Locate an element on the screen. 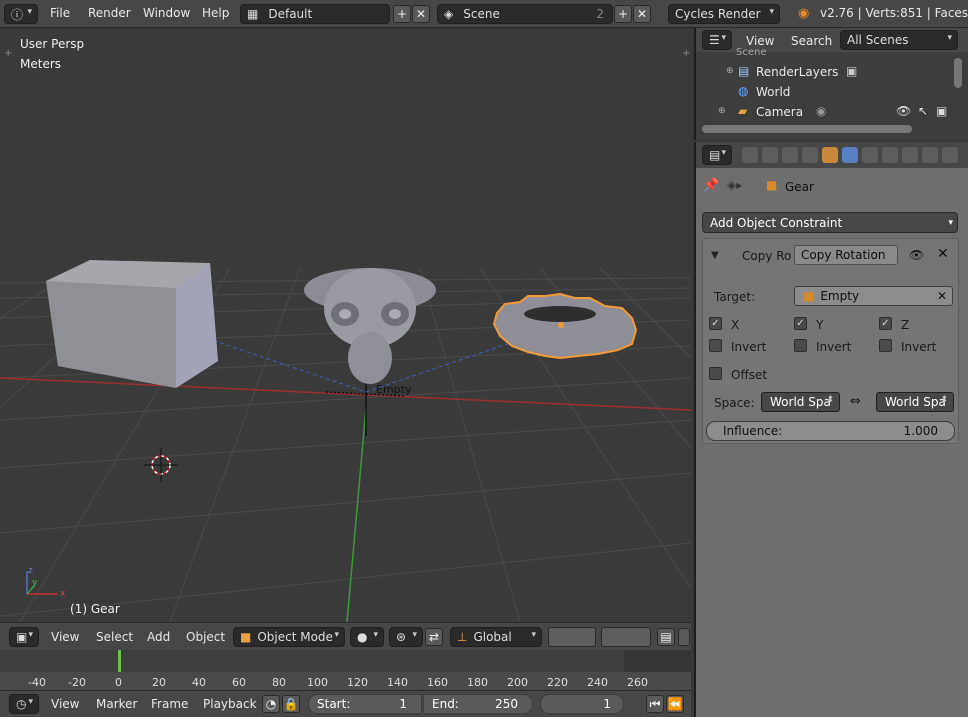 Image resolution: width=968 pixels, height=717 pixels. toolshelf-toggle-icon: + is located at coordinates (8, 53).